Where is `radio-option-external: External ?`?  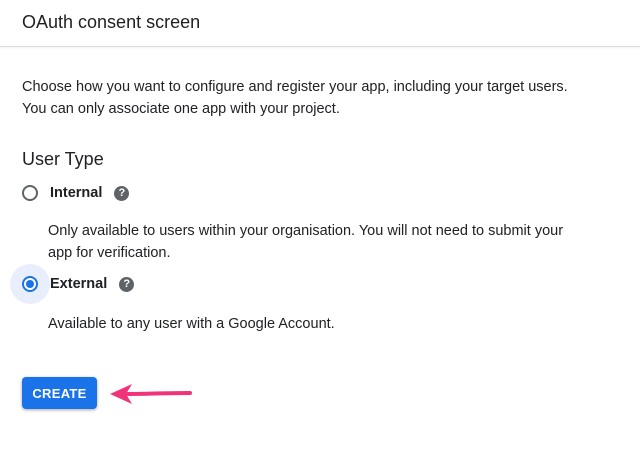 radio-option-external: External ? is located at coordinates (72, 284).